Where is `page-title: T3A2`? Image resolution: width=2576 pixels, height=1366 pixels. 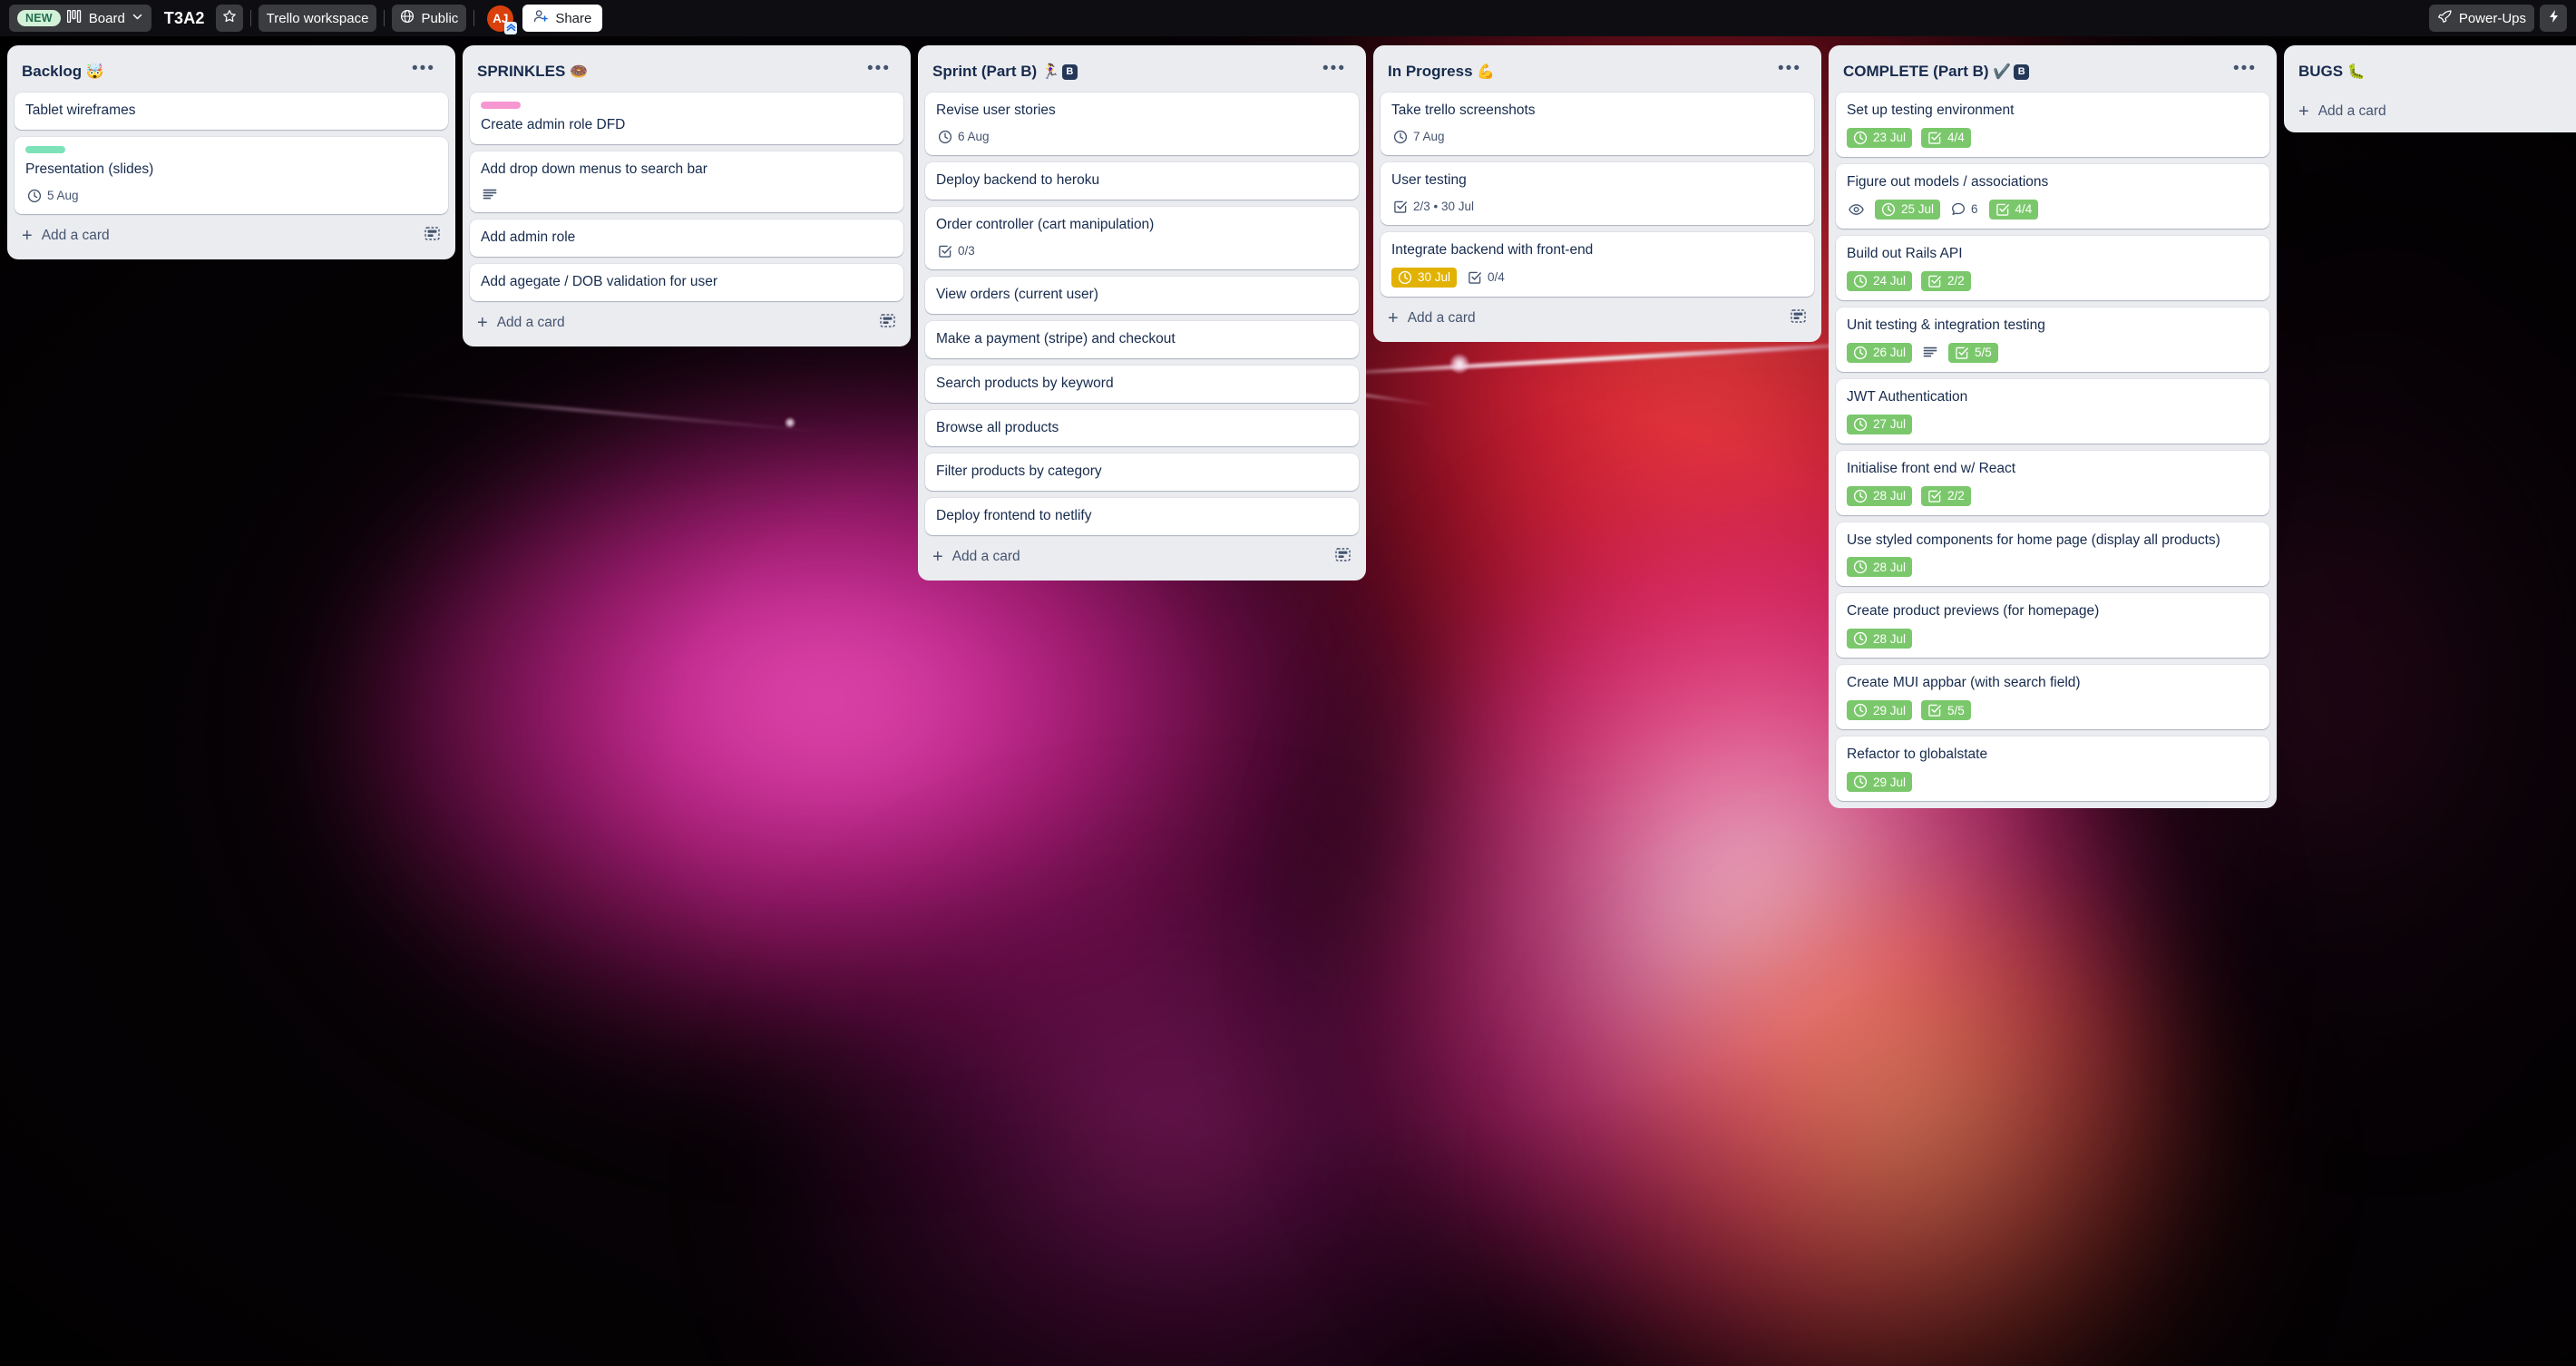 page-title: T3A2 is located at coordinates (184, 18).